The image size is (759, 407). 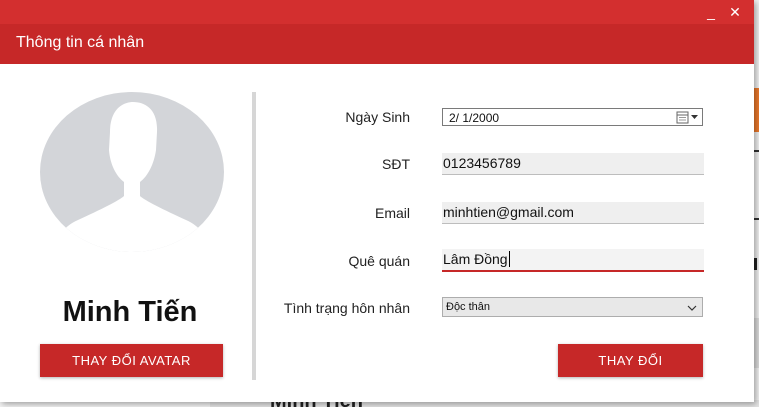 What do you see at coordinates (468, 307) in the screenshot?
I see `marital-status-value: Độc thân` at bounding box center [468, 307].